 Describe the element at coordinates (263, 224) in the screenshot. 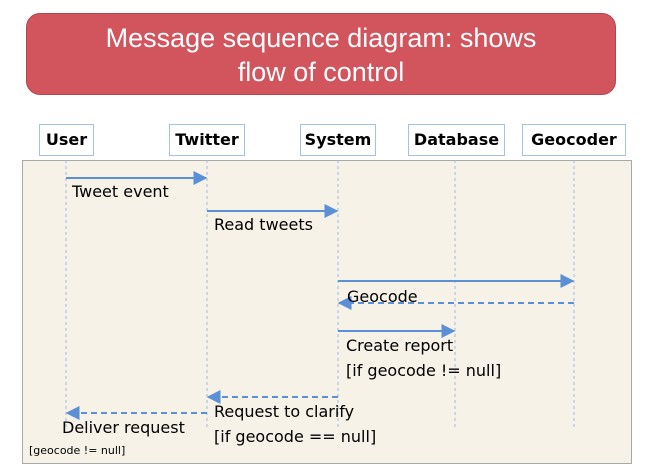

I see `message-label-read-tweets: Read tweets` at that location.